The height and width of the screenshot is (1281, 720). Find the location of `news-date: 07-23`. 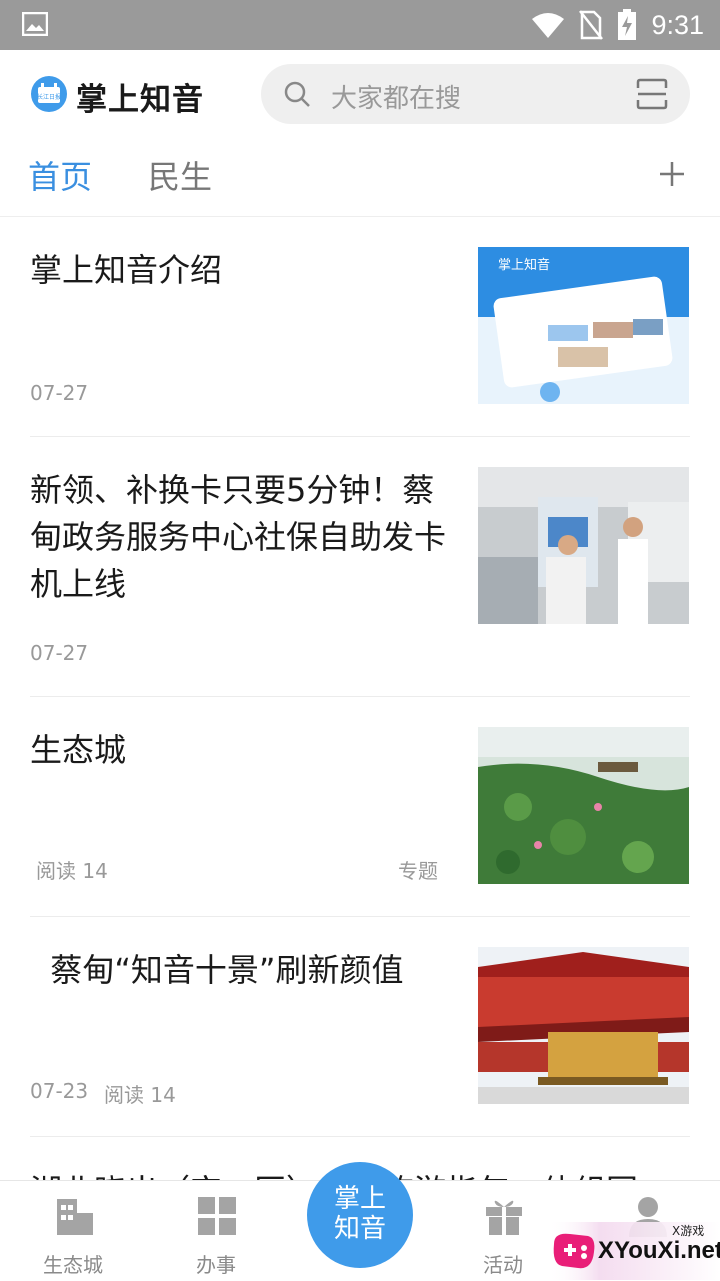

news-date: 07-23 is located at coordinates (59, 1091).